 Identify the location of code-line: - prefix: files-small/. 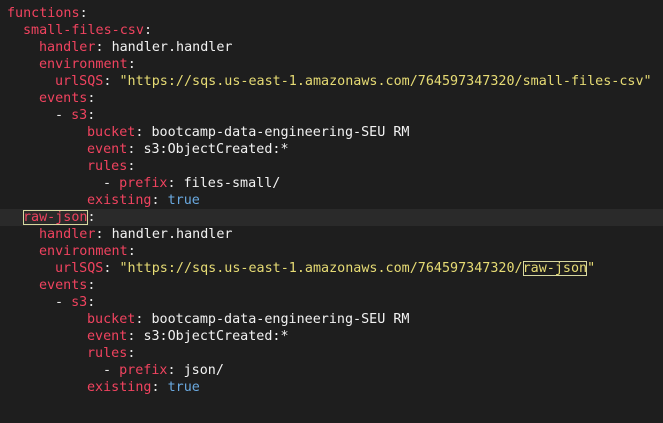
(331, 183).